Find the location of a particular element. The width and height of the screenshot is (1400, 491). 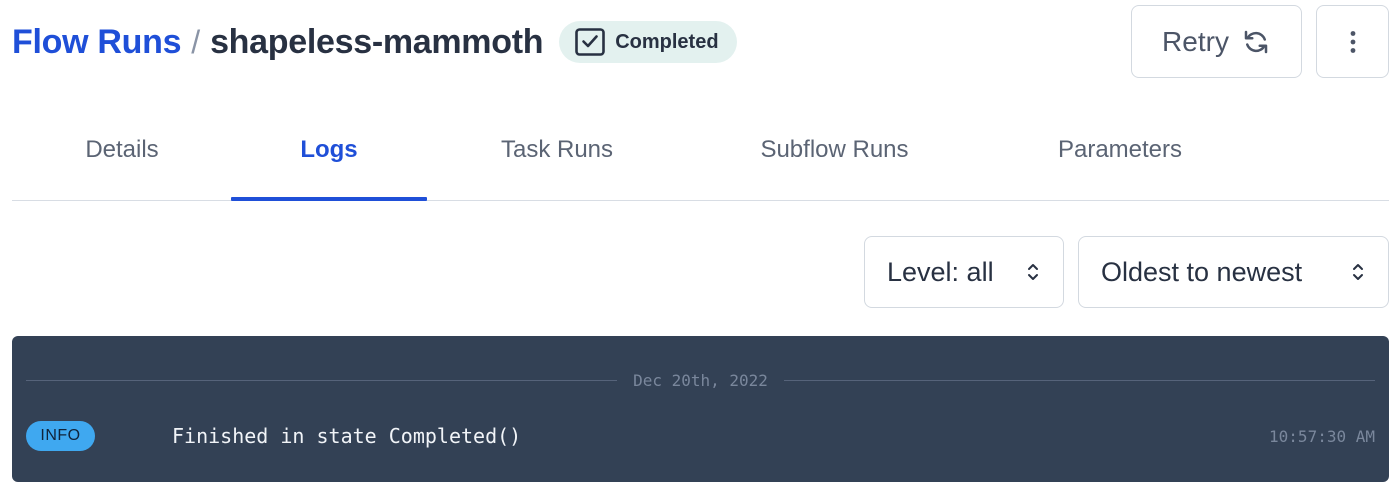

sort-order-value: Oldest to newest is located at coordinates (1202, 271).